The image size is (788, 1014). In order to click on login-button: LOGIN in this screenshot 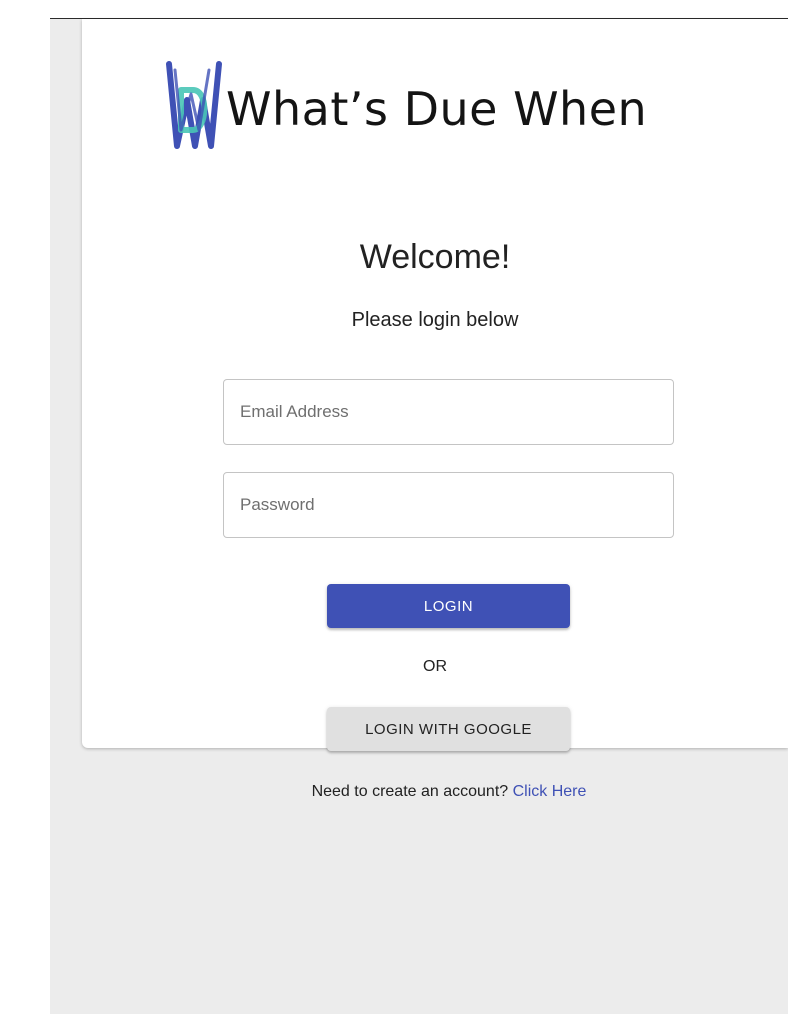, I will do `click(448, 606)`.